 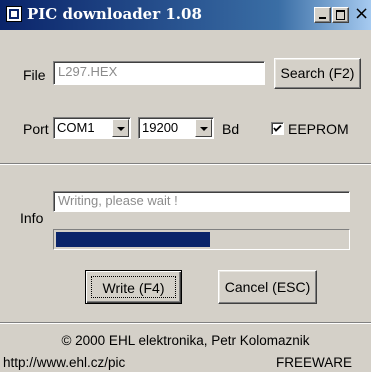 I want to click on port-select-value: COM1, so click(x=76, y=127).